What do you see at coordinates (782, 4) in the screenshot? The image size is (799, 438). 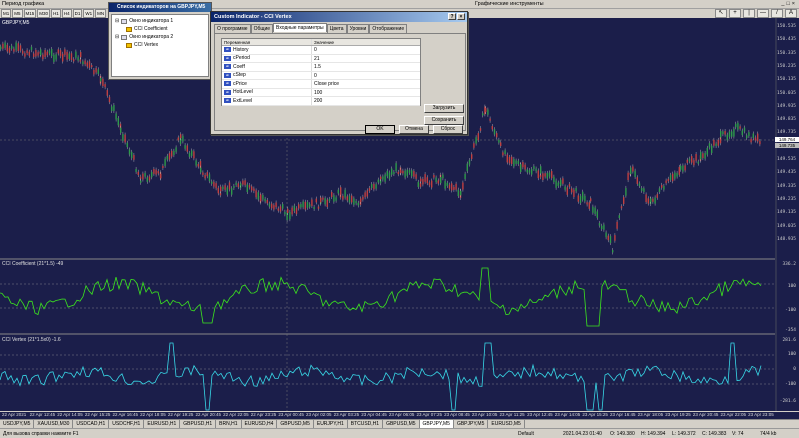 I see `minimize-icon: _` at bounding box center [782, 4].